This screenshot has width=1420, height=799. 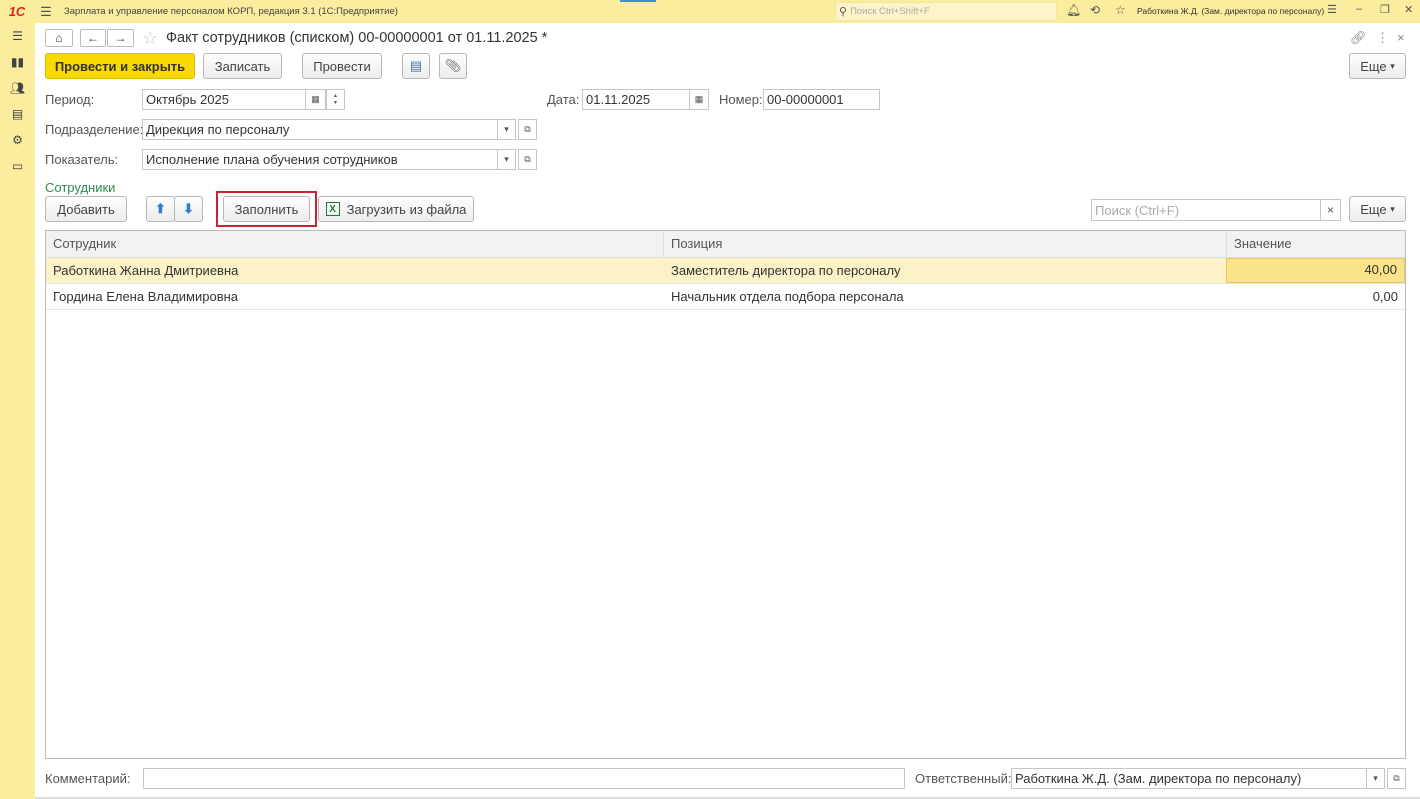 I want to click on report-button: ▤, so click(x=416, y=66).